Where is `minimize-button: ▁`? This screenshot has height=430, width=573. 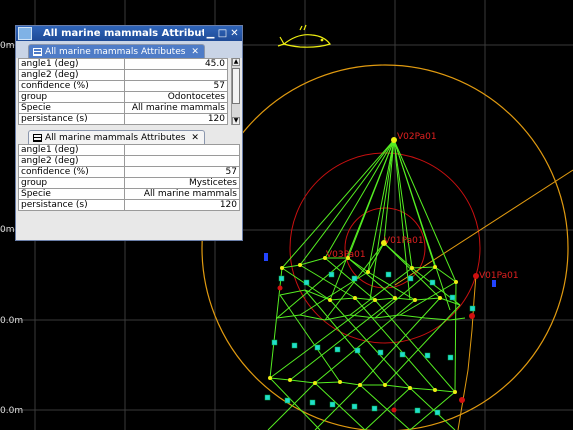 minimize-button: ▁ is located at coordinates (210, 33).